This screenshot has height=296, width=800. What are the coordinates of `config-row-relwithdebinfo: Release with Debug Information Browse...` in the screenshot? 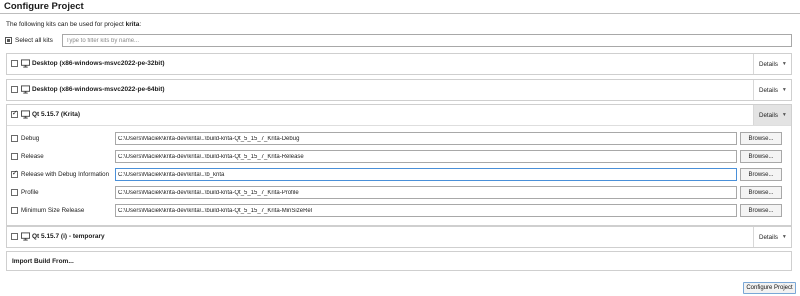 It's located at (399, 175).